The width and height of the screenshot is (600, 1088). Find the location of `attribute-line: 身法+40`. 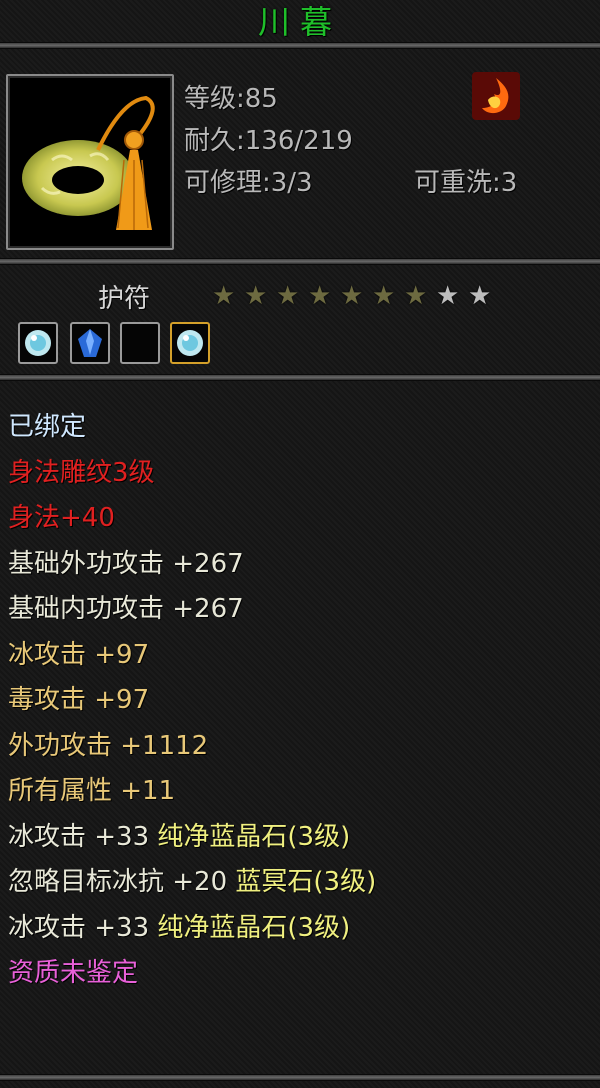

attribute-line: 身法+40 is located at coordinates (61, 518).